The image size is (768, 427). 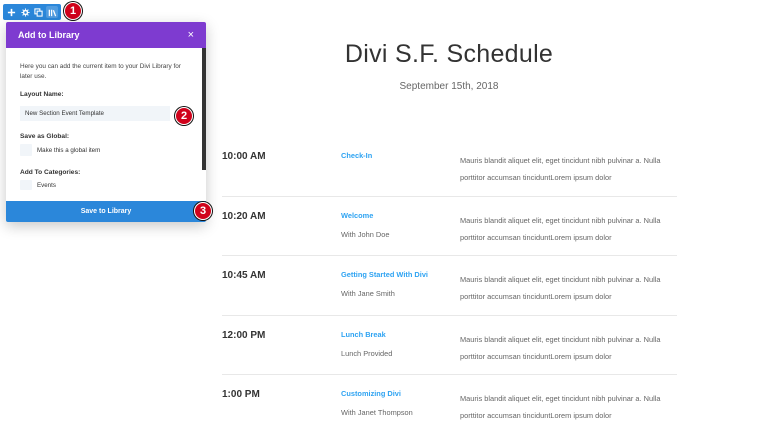 What do you see at coordinates (49, 35) in the screenshot?
I see `modal-title: Add to Library` at bounding box center [49, 35].